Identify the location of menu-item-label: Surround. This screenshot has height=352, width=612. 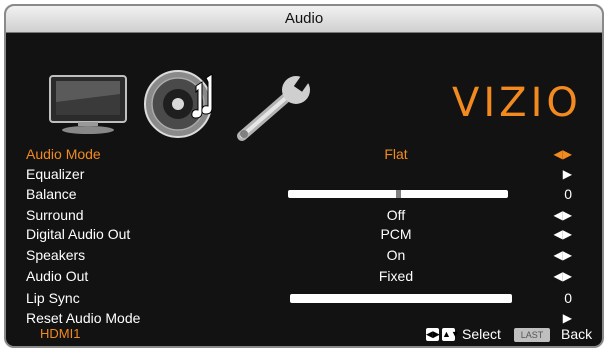
(55, 215).